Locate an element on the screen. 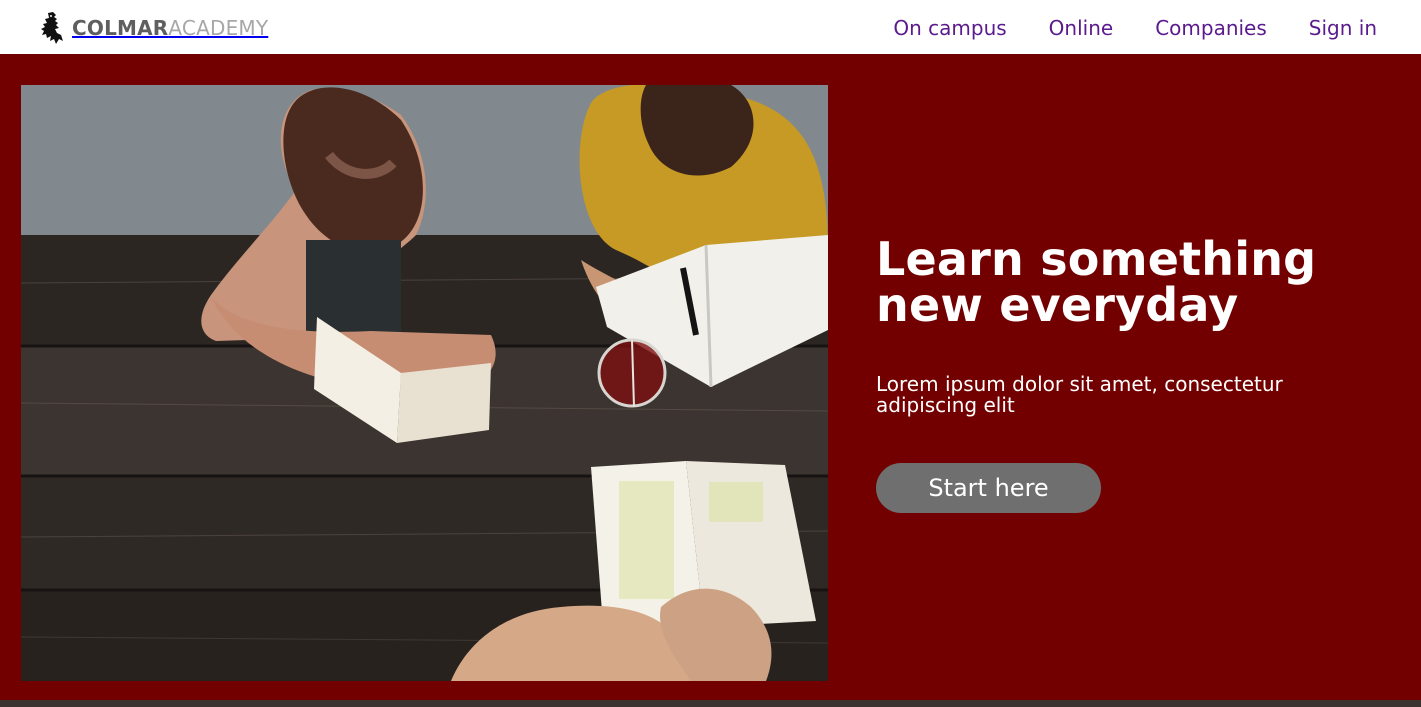  brand-name-light: ACADEMY is located at coordinates (218, 28).